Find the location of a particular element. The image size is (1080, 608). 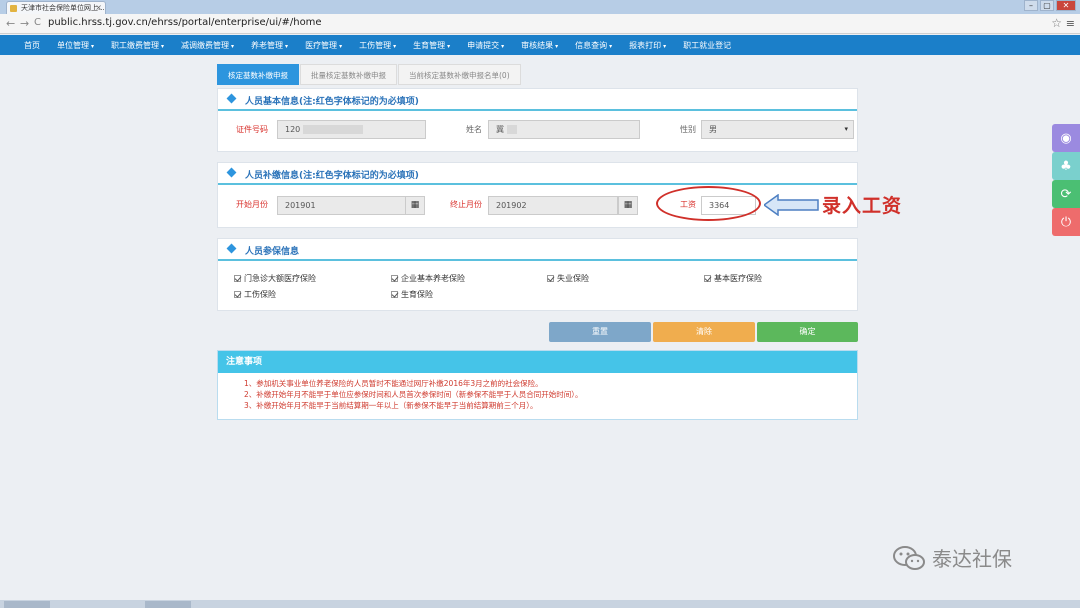

end-month-value: 201902 is located at coordinates (511, 205).